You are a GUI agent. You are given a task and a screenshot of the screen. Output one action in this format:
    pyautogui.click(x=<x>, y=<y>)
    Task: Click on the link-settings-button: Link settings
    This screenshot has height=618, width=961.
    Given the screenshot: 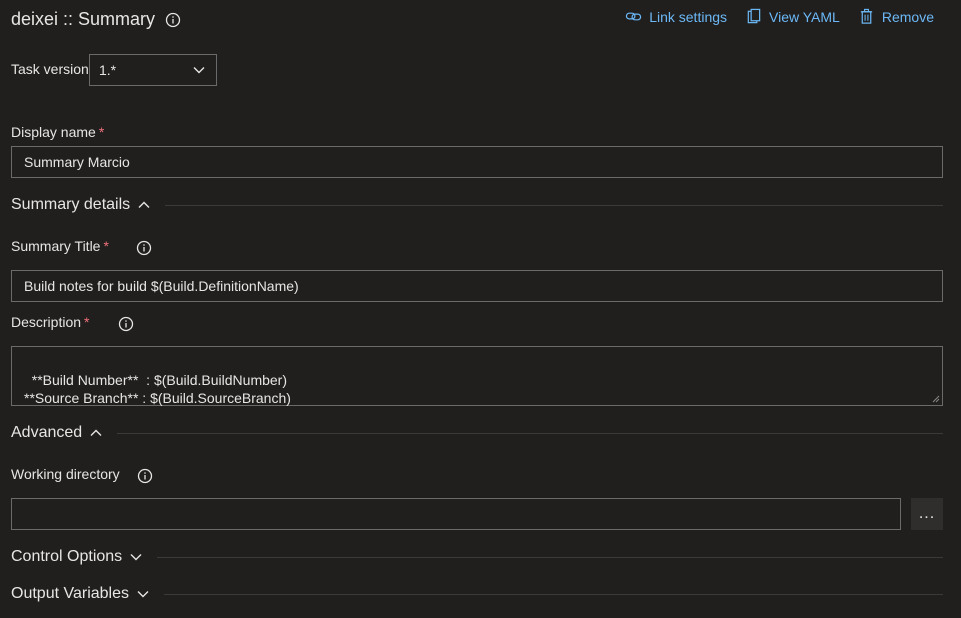 What is the action you would take?
    pyautogui.click(x=676, y=16)
    